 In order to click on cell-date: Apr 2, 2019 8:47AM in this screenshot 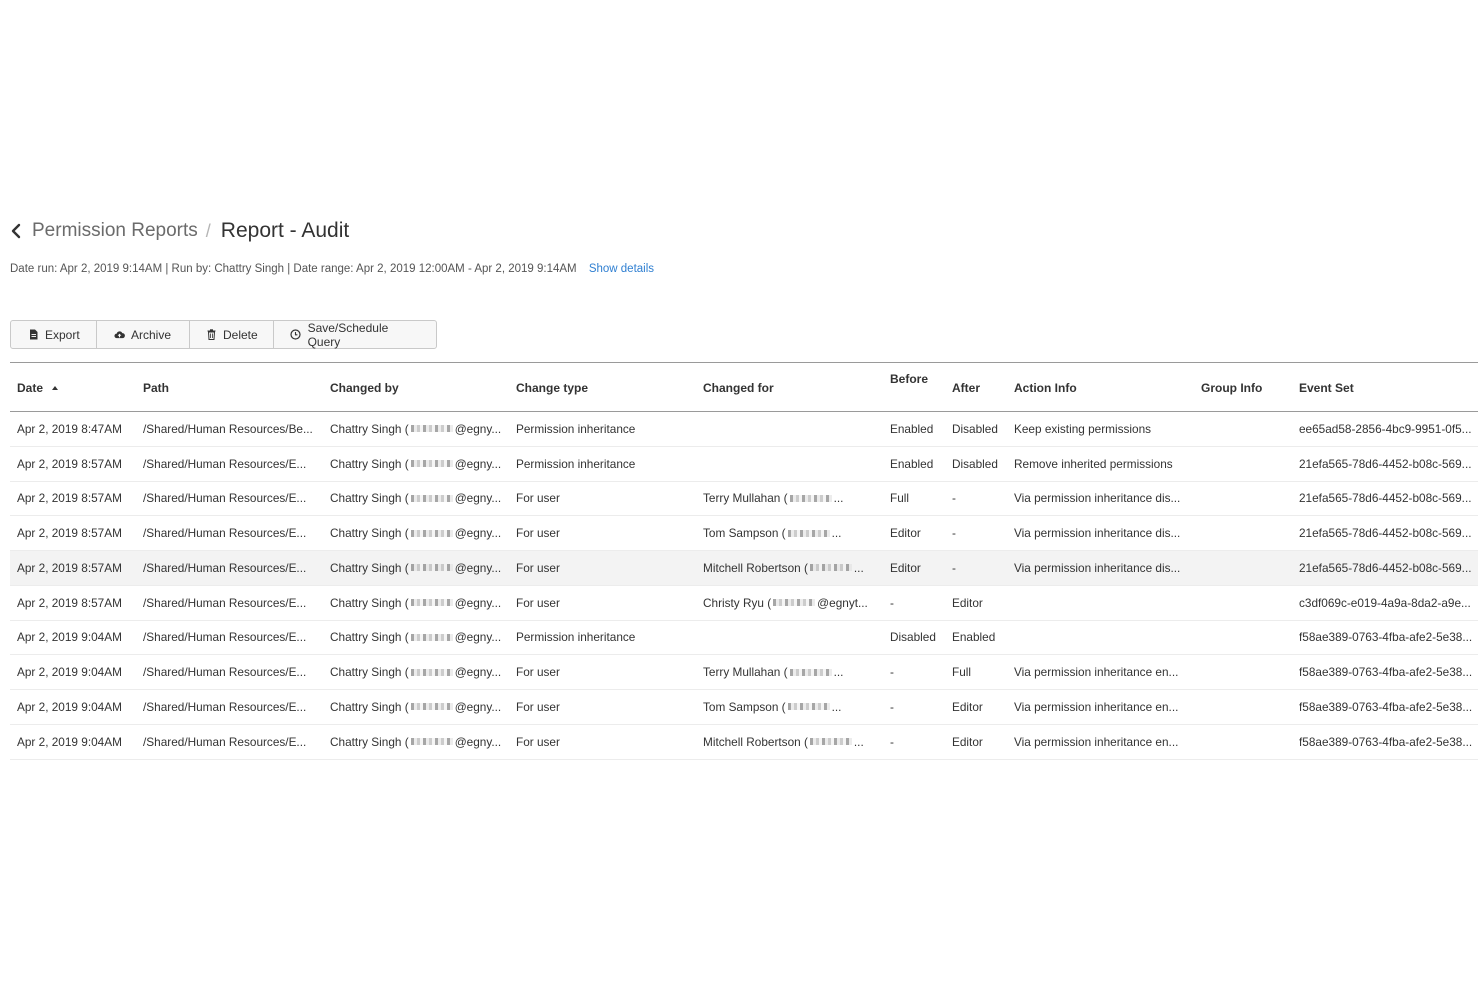, I will do `click(69, 428)`.